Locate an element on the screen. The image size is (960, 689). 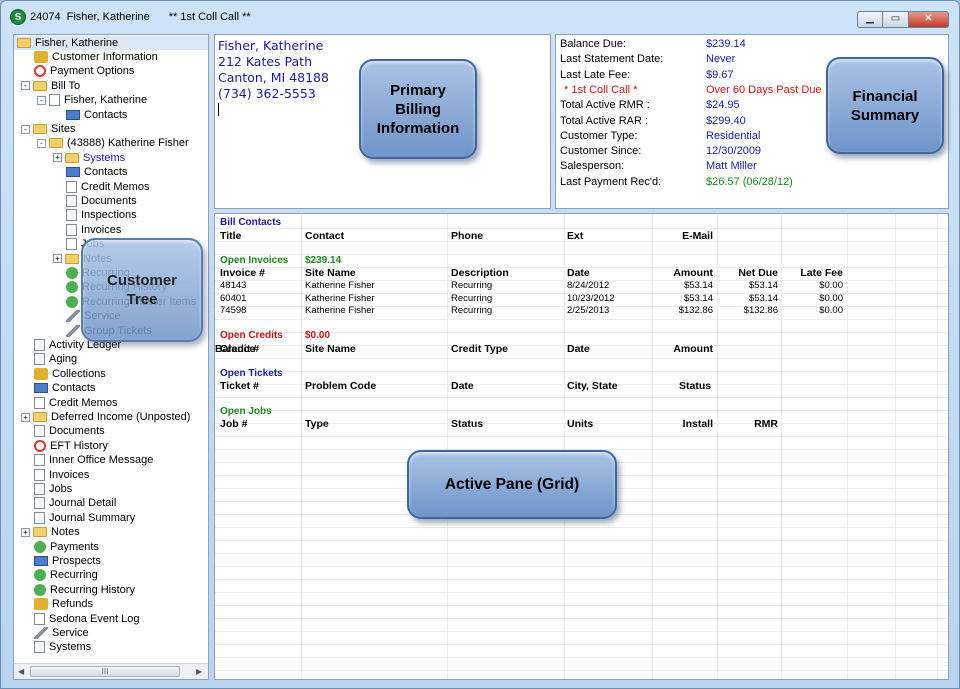
grid-cell: $0.00 is located at coordinates (831, 285).